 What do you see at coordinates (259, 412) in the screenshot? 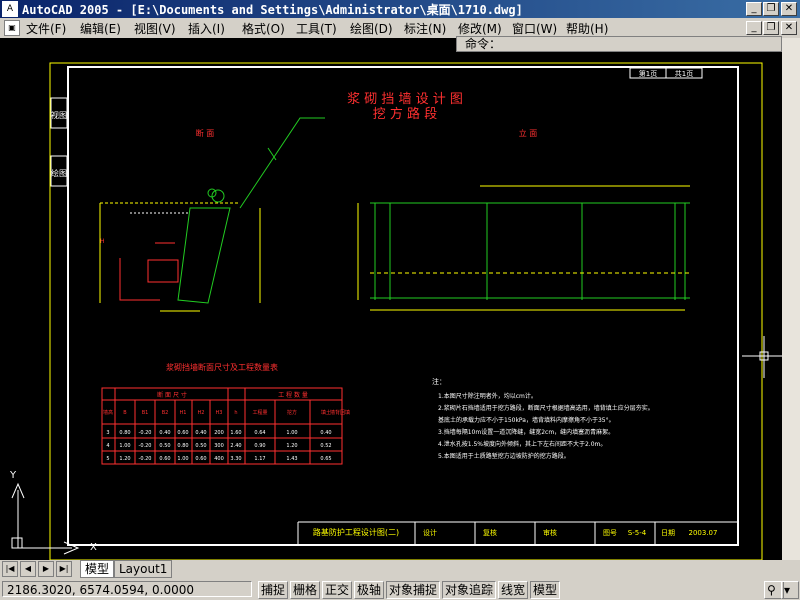
I see `table-col-header: 工程量` at bounding box center [259, 412].